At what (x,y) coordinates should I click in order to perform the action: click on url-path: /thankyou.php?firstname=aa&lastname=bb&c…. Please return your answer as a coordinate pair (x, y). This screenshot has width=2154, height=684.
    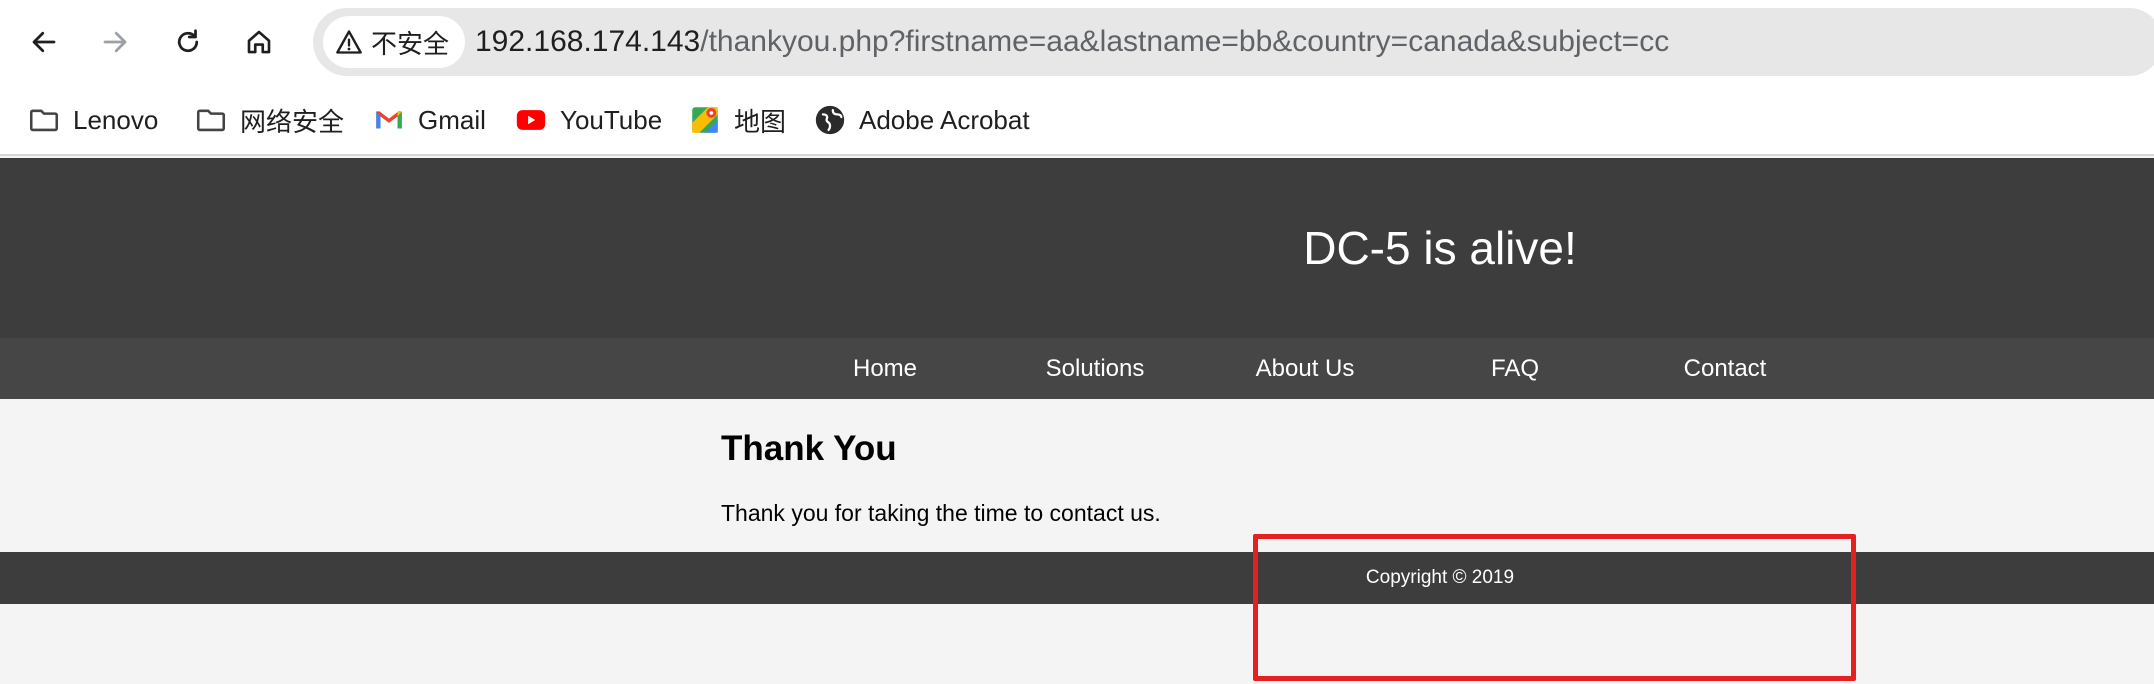
    Looking at the image, I should click on (1185, 41).